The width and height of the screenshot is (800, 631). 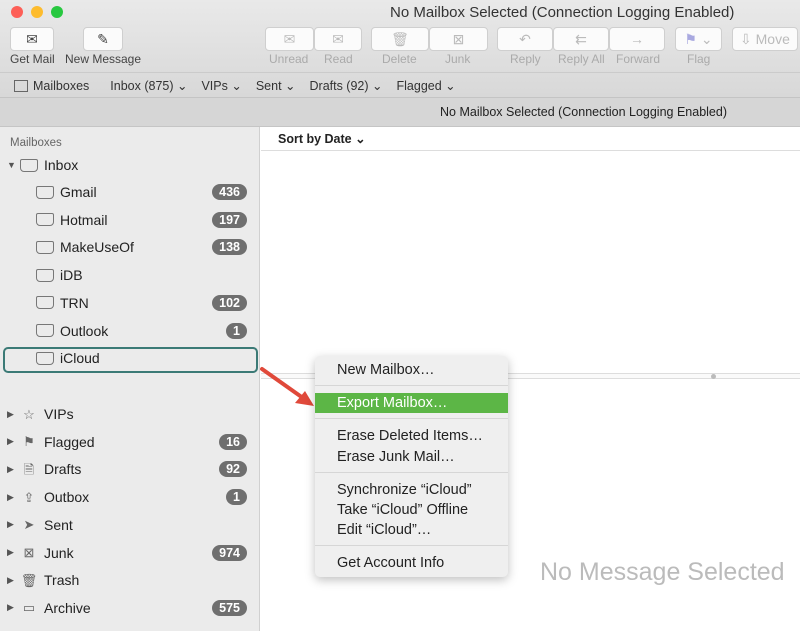 What do you see at coordinates (57, 12) in the screenshot?
I see `zoom-button` at bounding box center [57, 12].